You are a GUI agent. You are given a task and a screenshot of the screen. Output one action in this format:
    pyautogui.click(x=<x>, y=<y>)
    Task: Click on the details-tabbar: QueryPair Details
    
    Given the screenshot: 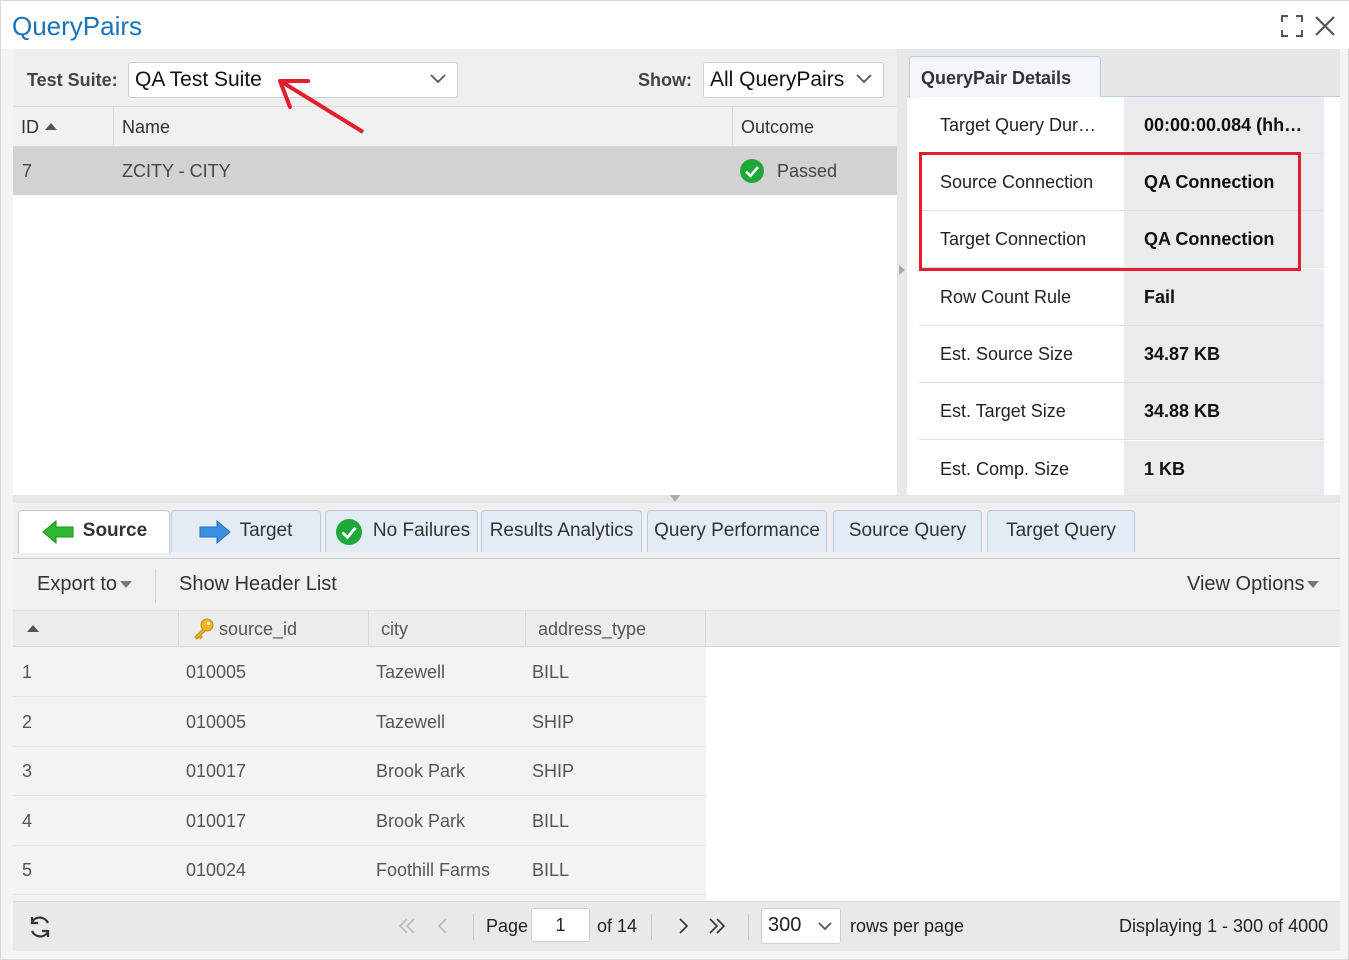 What is the action you would take?
    pyautogui.click(x=1123, y=73)
    